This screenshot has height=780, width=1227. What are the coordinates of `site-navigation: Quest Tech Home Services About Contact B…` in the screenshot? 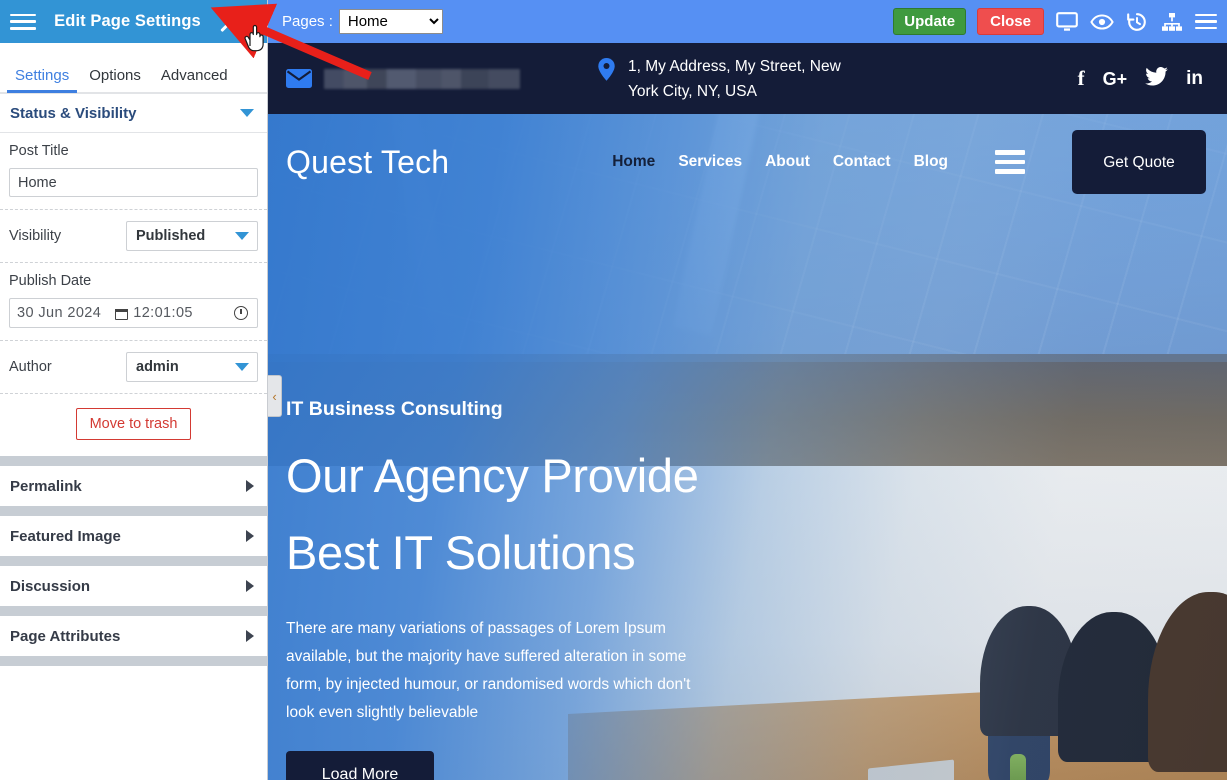 It's located at (747, 162).